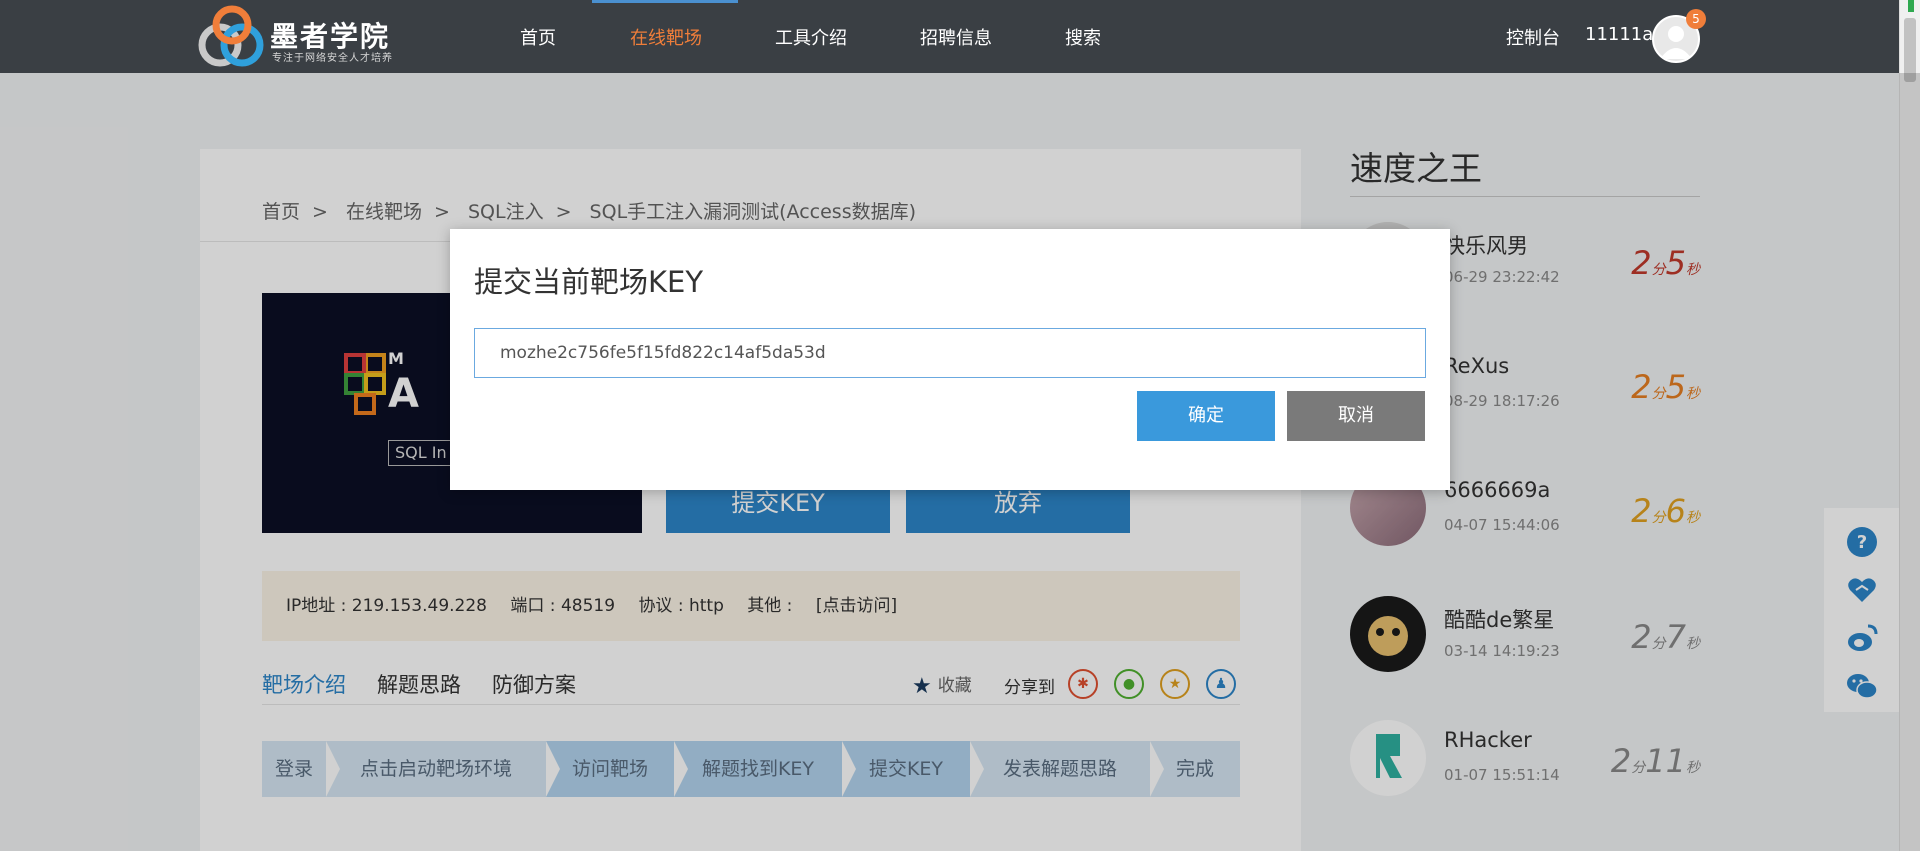 The image size is (1920, 851). Describe the element at coordinates (665, 1) in the screenshot. I see `nav-active-indicator` at that location.